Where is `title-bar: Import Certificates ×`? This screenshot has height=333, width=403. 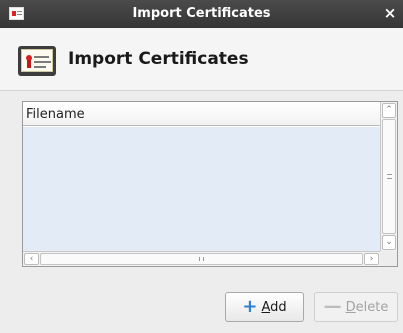 title-bar: Import Certificates × is located at coordinates (201, 14).